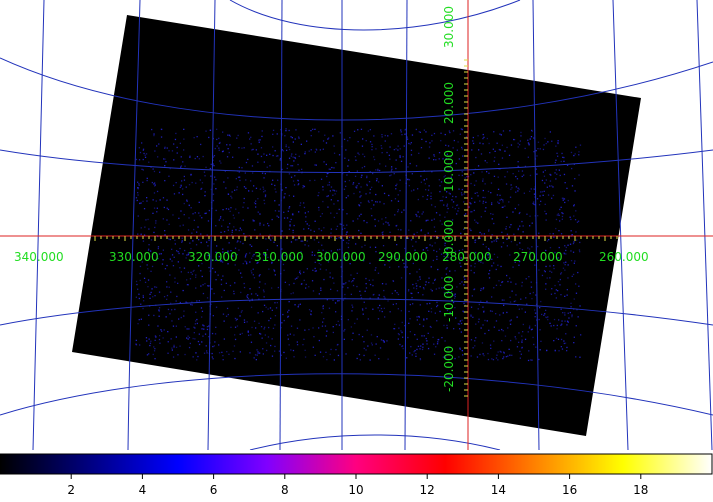 The image size is (713, 502). I want to click on lat-label: 30.000, so click(449, 27).